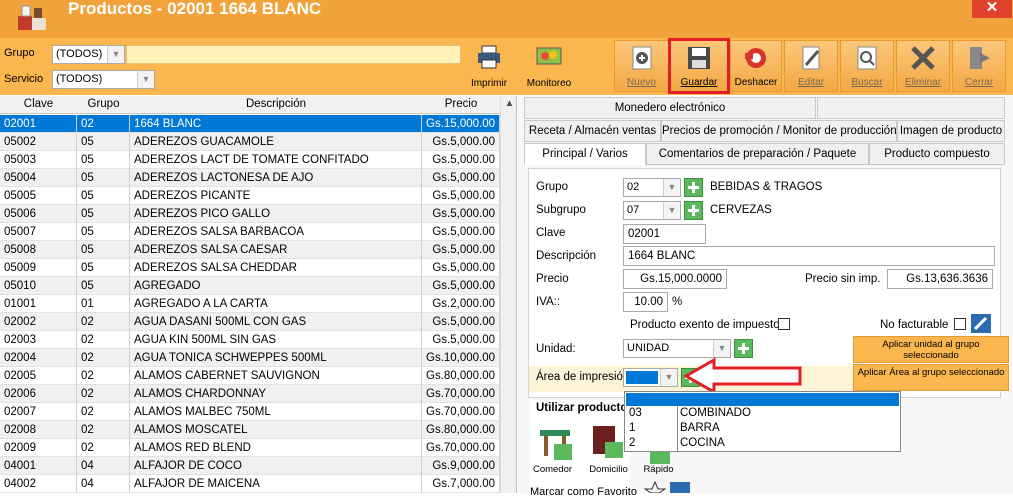 The height and width of the screenshot is (498, 1013). I want to click on dropdown-item: 1 BARRA, so click(763, 428).